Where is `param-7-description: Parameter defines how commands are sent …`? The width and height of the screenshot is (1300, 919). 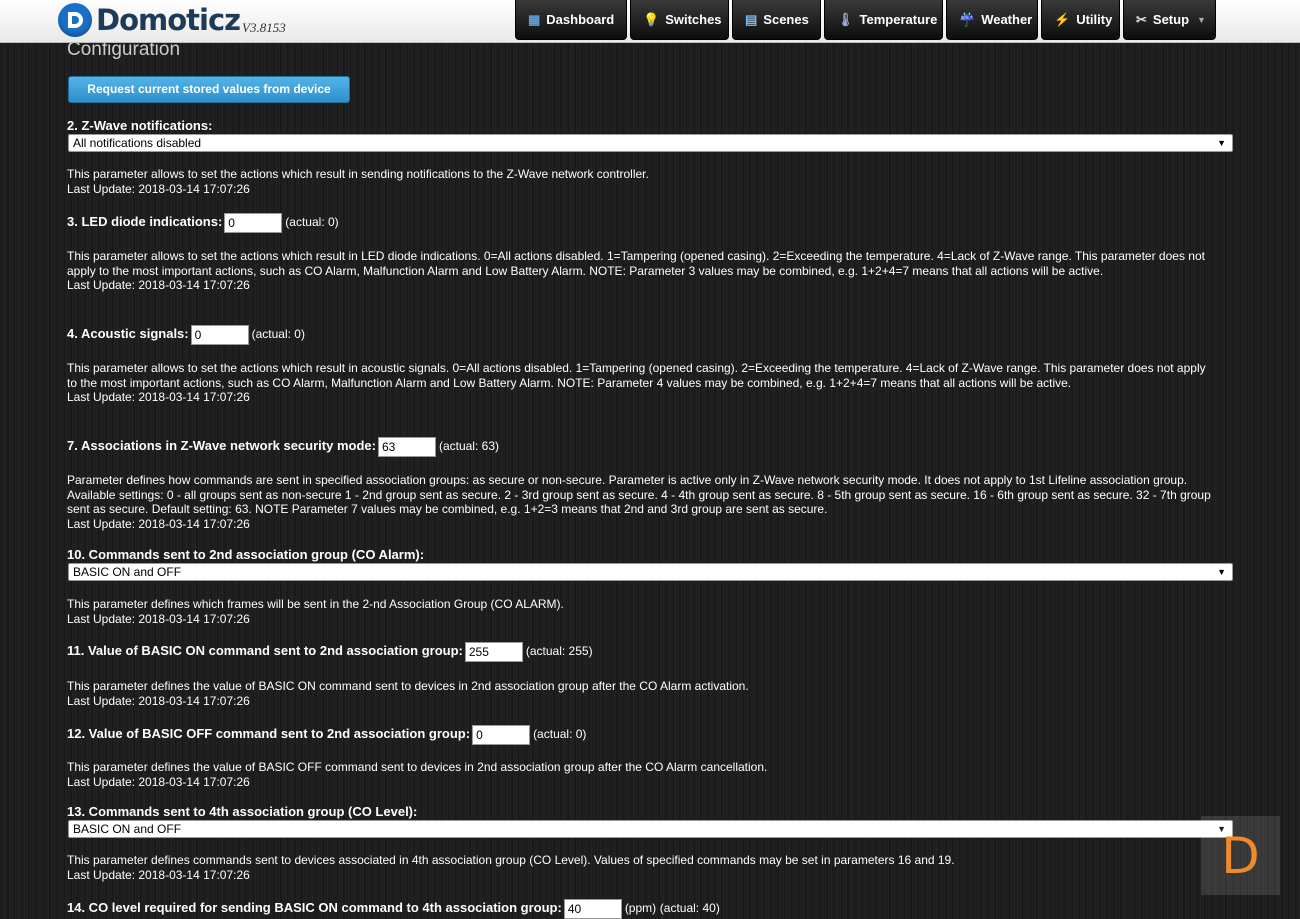
param-7-description: Parameter defines how commands are sent … is located at coordinates (642, 502).